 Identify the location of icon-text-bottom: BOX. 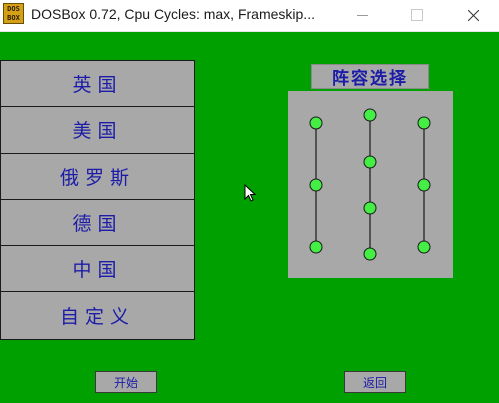
(13, 18).